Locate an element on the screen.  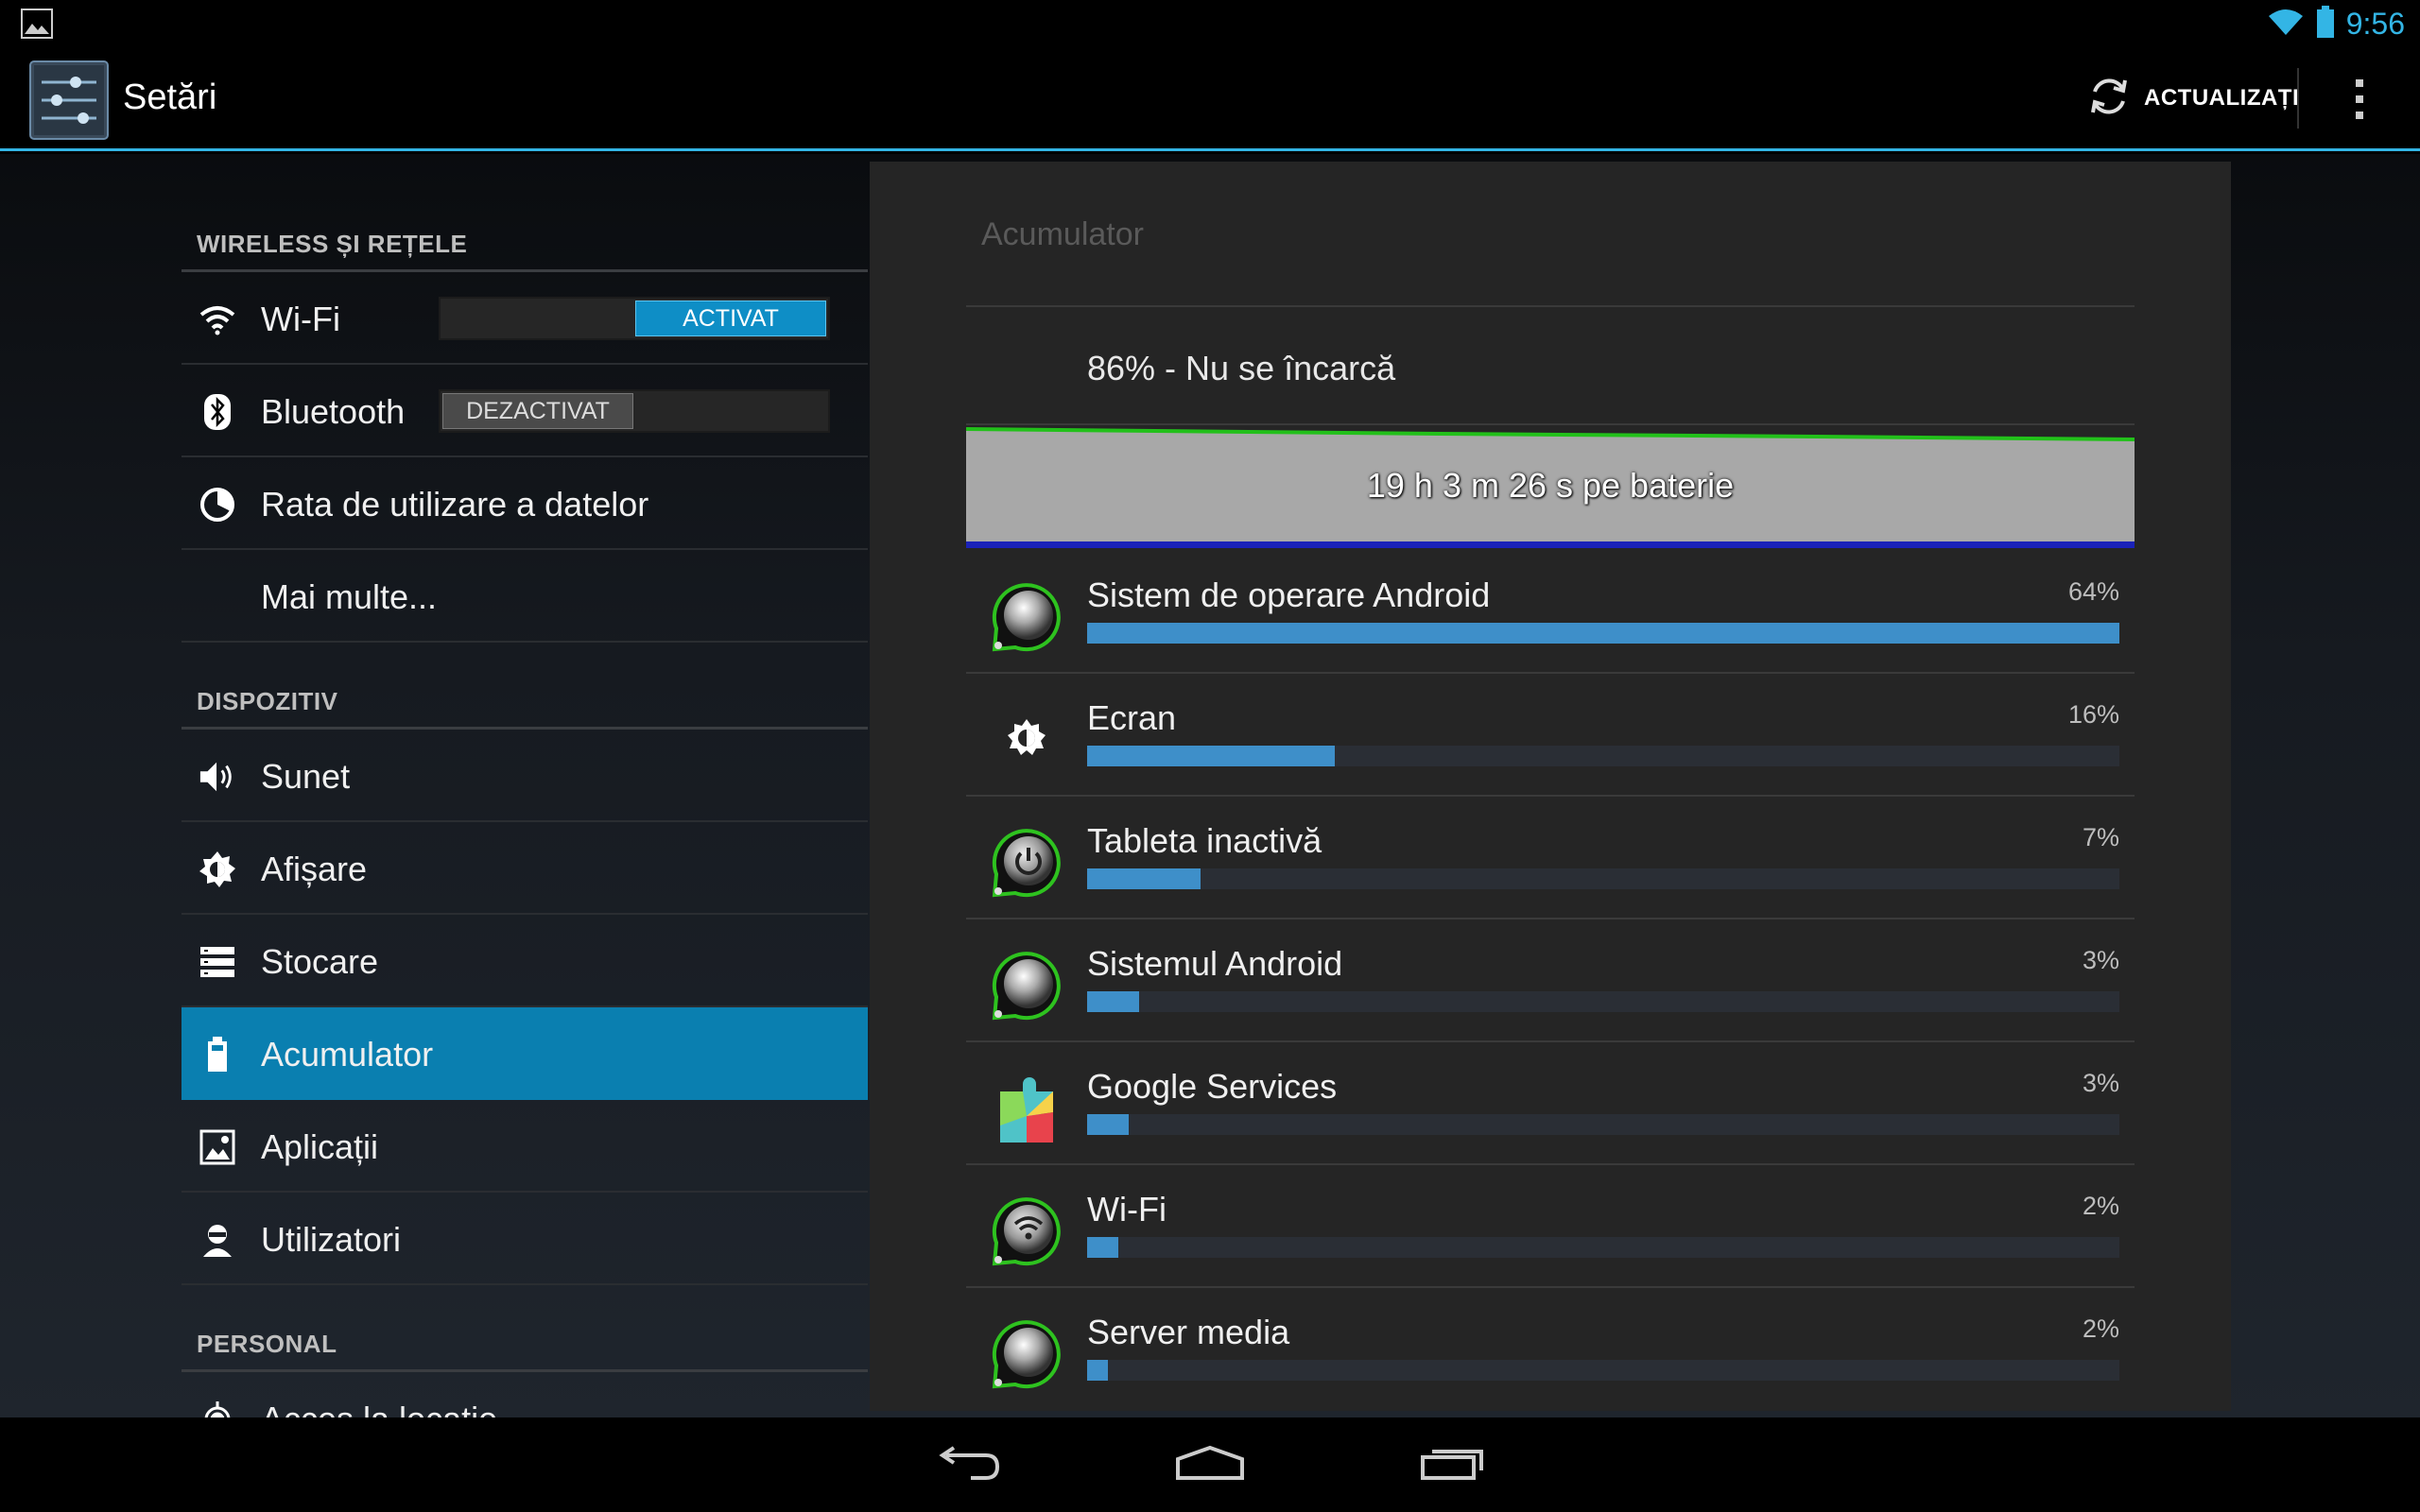
nav-item-wifi: Wi-Fi ACTIVAT is located at coordinates (525, 318).